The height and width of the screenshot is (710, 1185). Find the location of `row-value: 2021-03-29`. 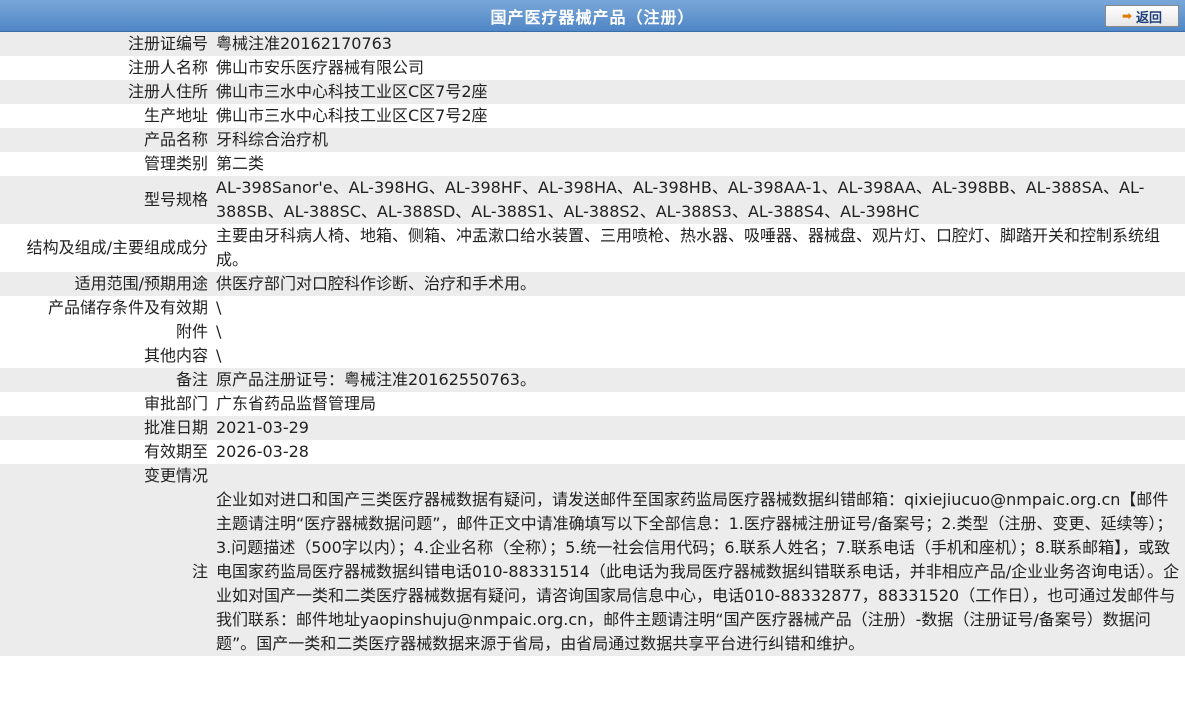

row-value: 2021-03-29 is located at coordinates (698, 428).